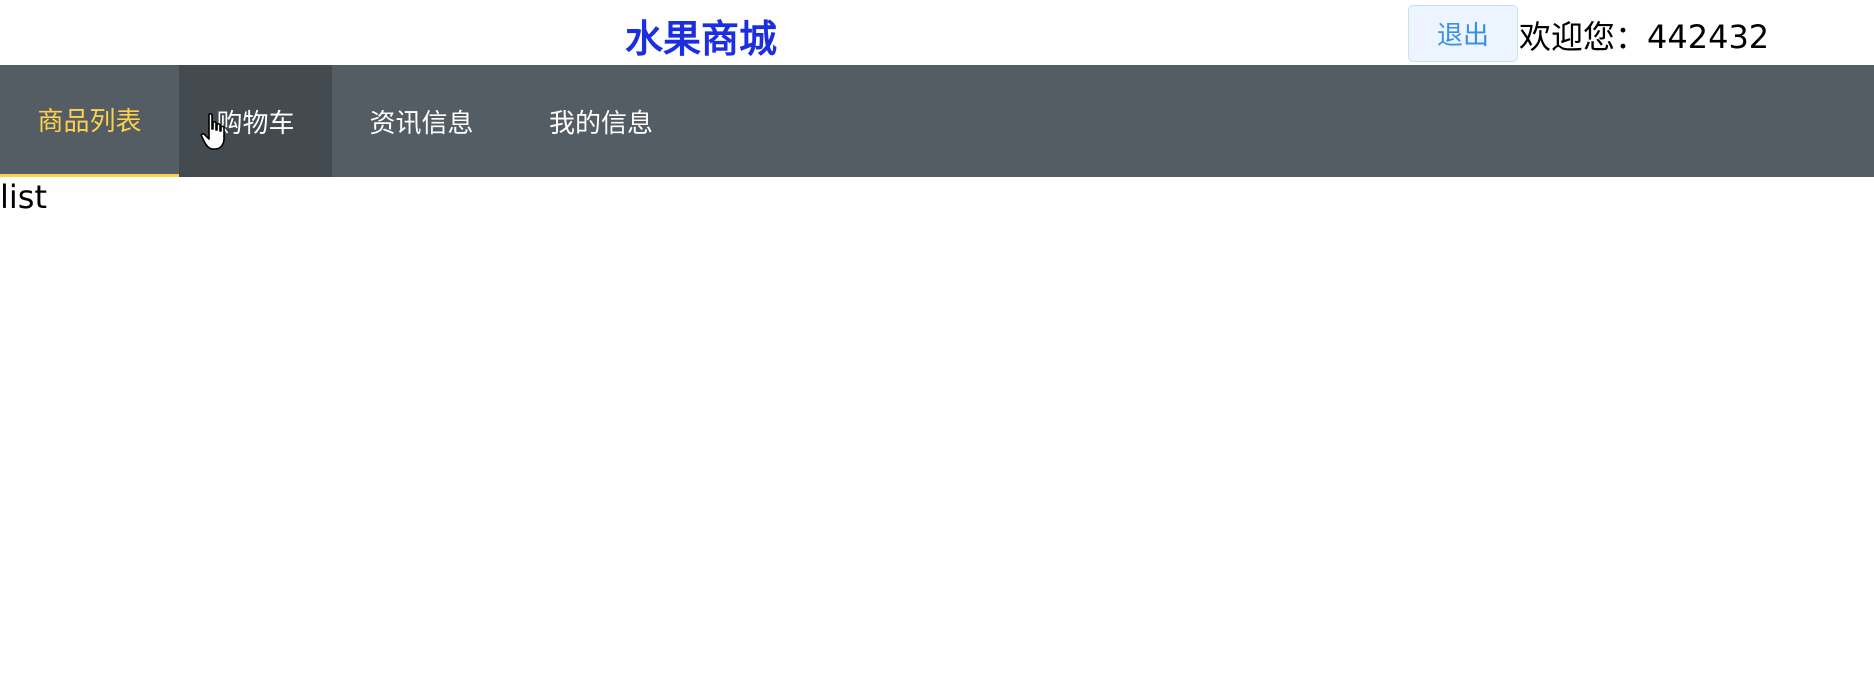  What do you see at coordinates (421, 123) in the screenshot?
I see `nav-item-label: 资讯信息` at bounding box center [421, 123].